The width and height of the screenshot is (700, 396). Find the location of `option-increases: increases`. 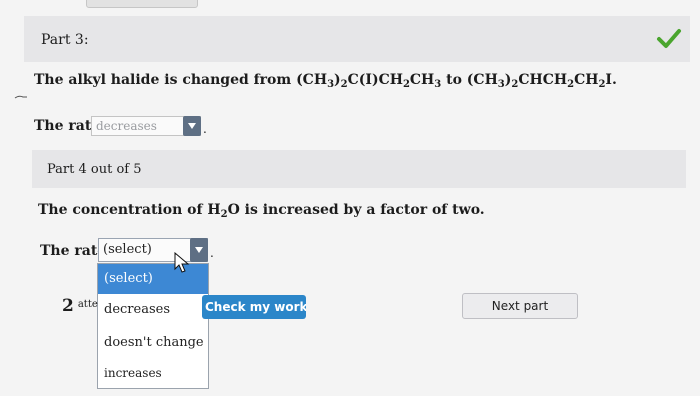

option-increases: increases is located at coordinates (153, 373).